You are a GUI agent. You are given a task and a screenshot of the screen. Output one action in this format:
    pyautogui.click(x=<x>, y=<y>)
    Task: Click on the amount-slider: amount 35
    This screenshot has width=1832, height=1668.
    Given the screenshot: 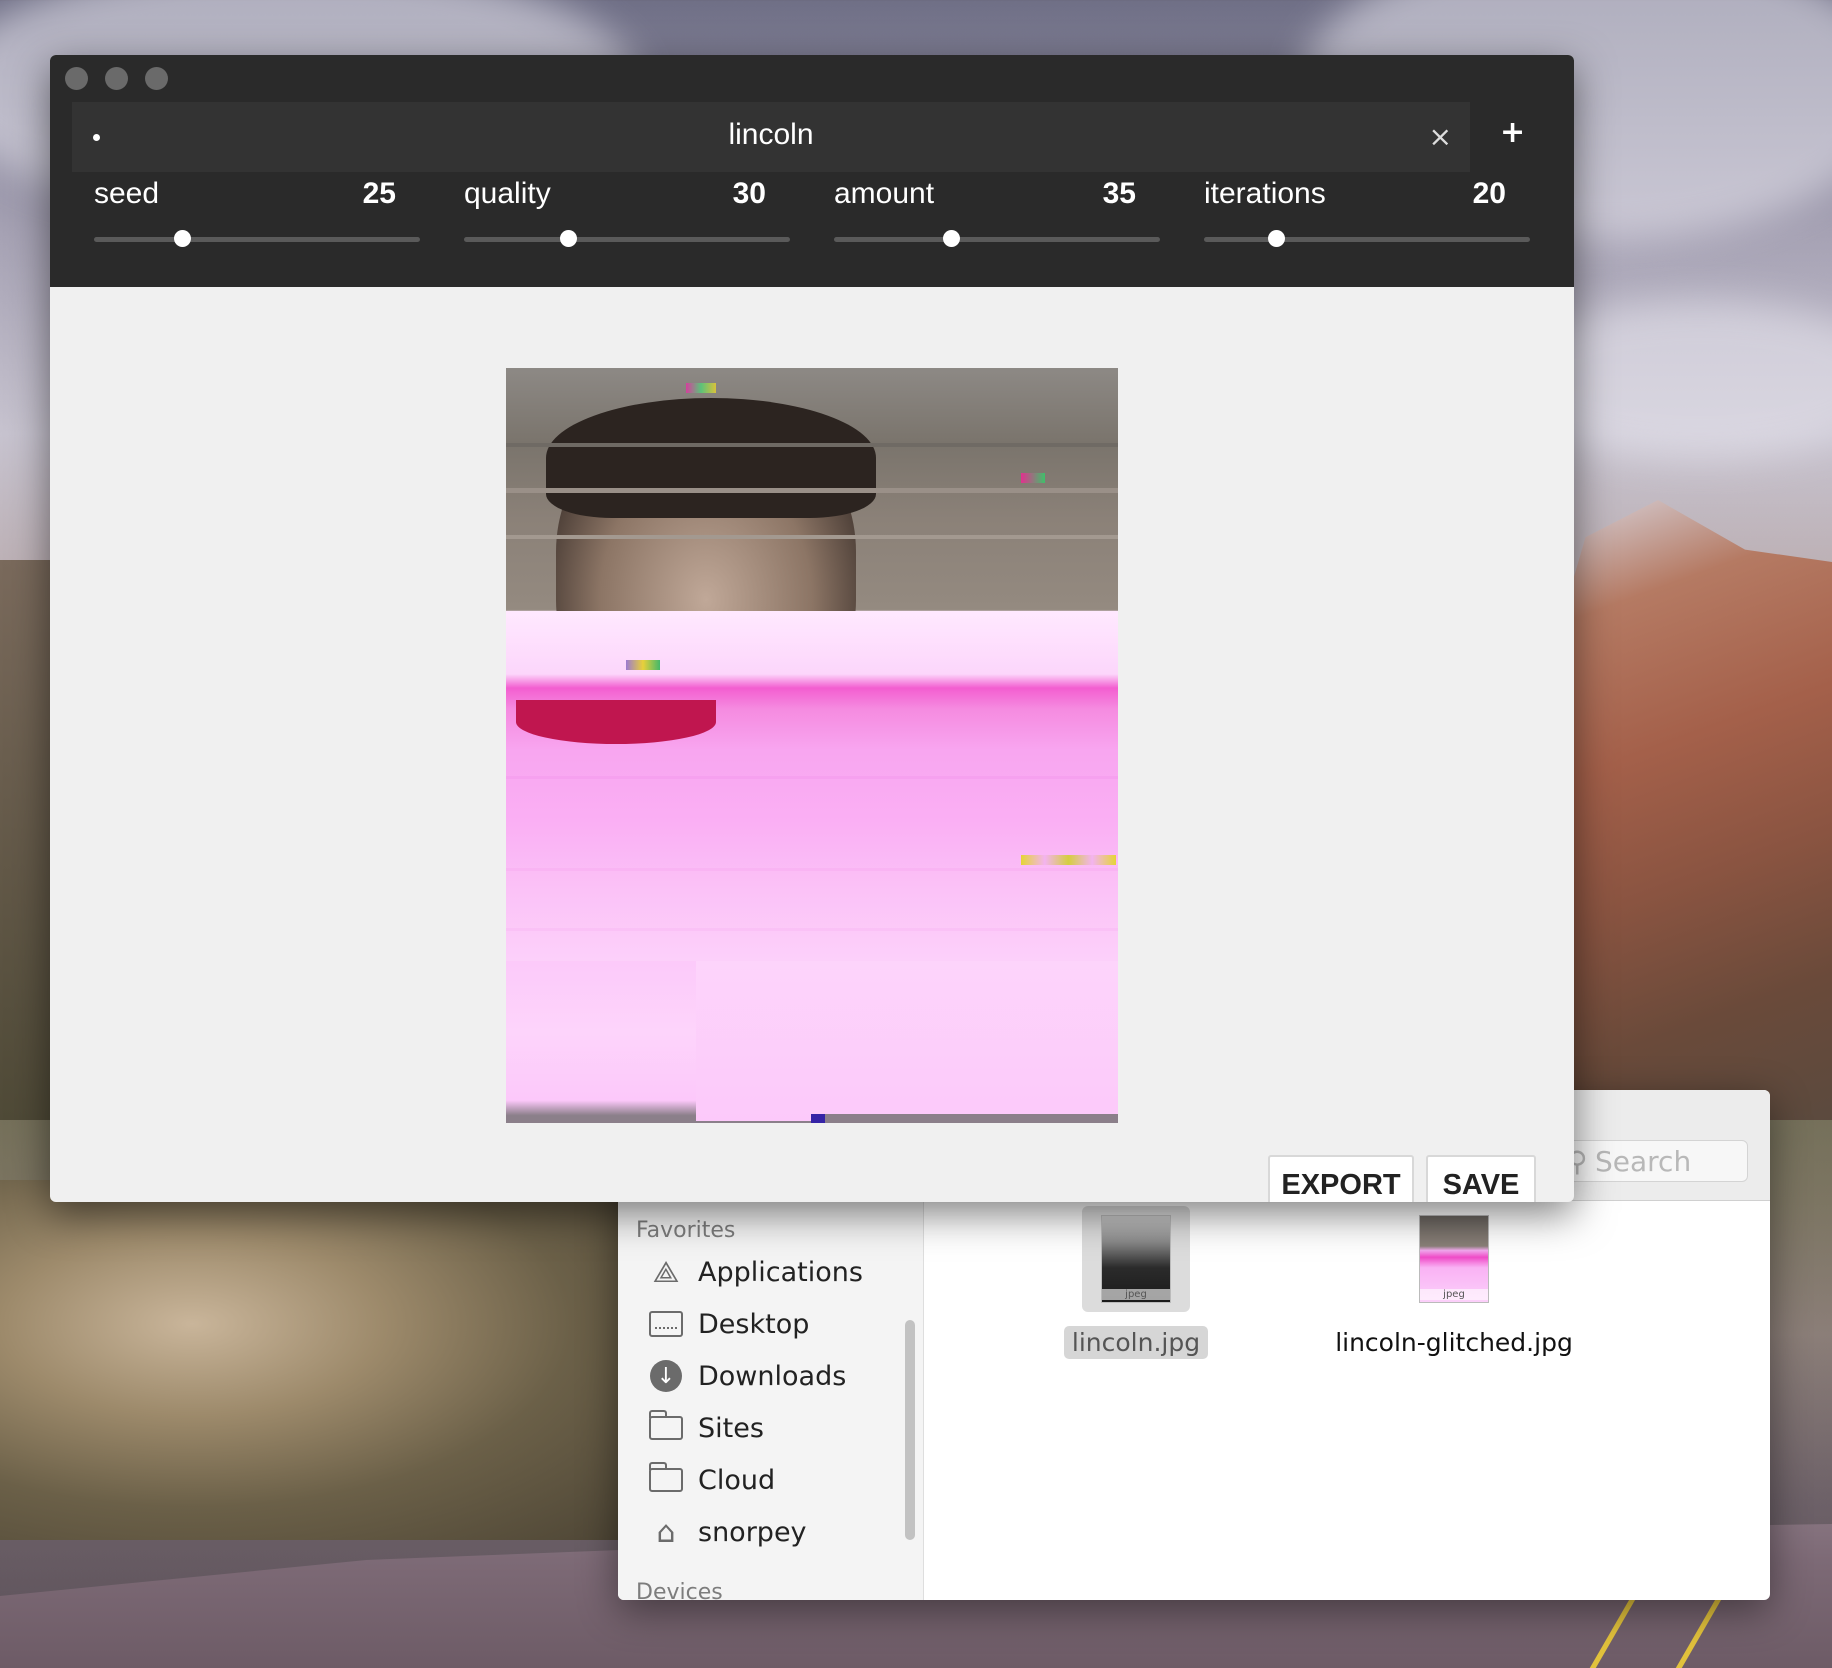 What is the action you would take?
    pyautogui.click(x=998, y=217)
    